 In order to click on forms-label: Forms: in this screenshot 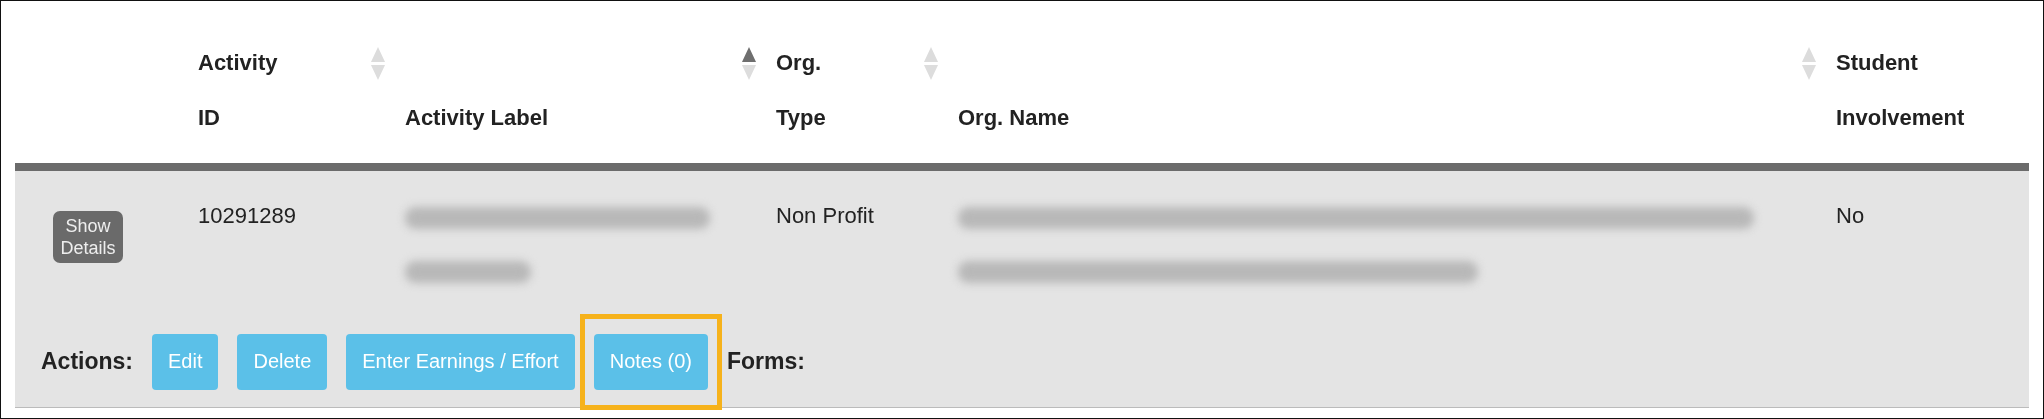, I will do `click(765, 361)`.